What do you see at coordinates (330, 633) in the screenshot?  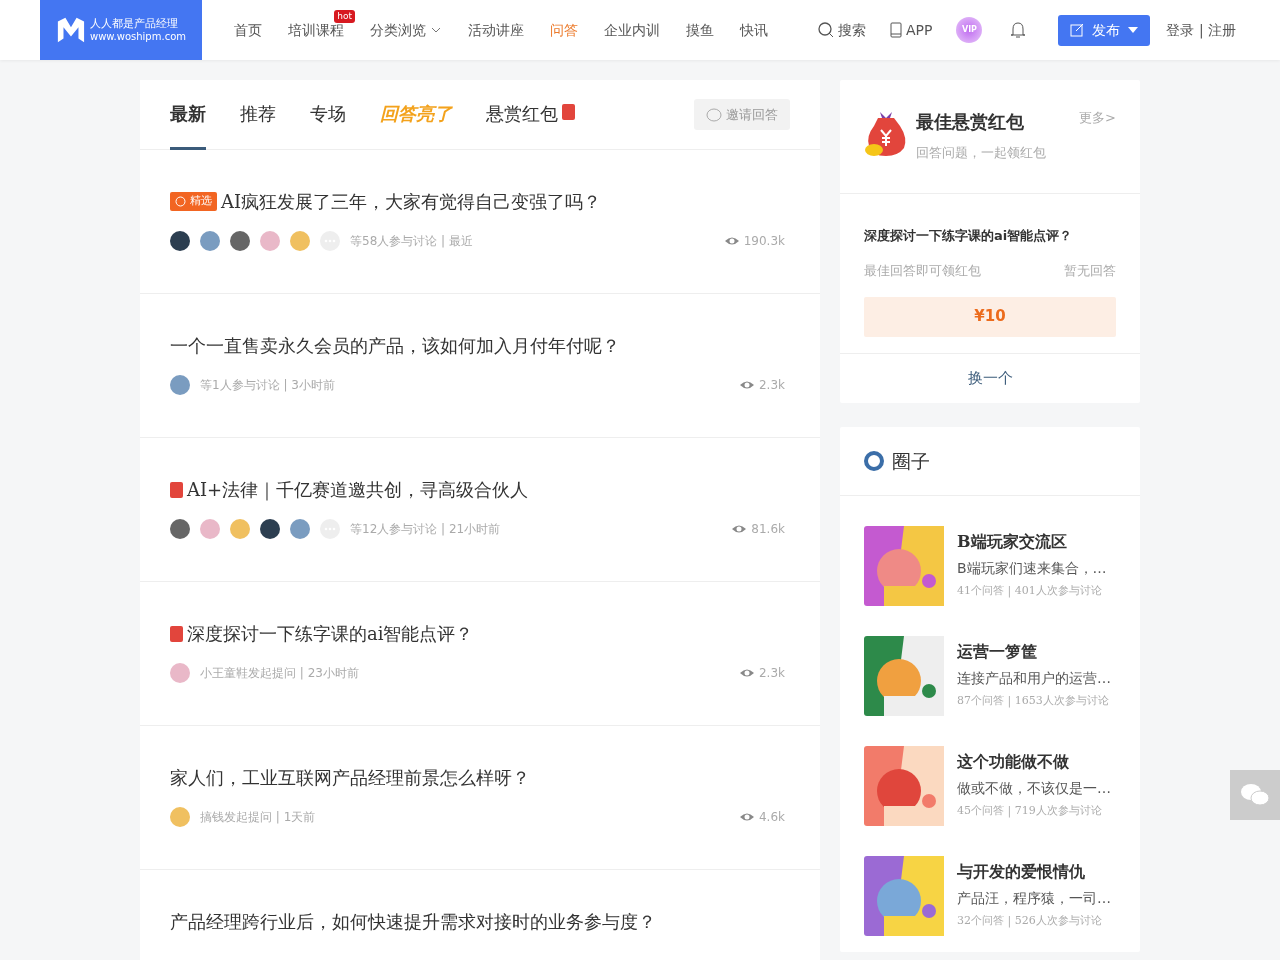 I see `question-title: 深度探讨一下练字课的ai智能点评？` at bounding box center [330, 633].